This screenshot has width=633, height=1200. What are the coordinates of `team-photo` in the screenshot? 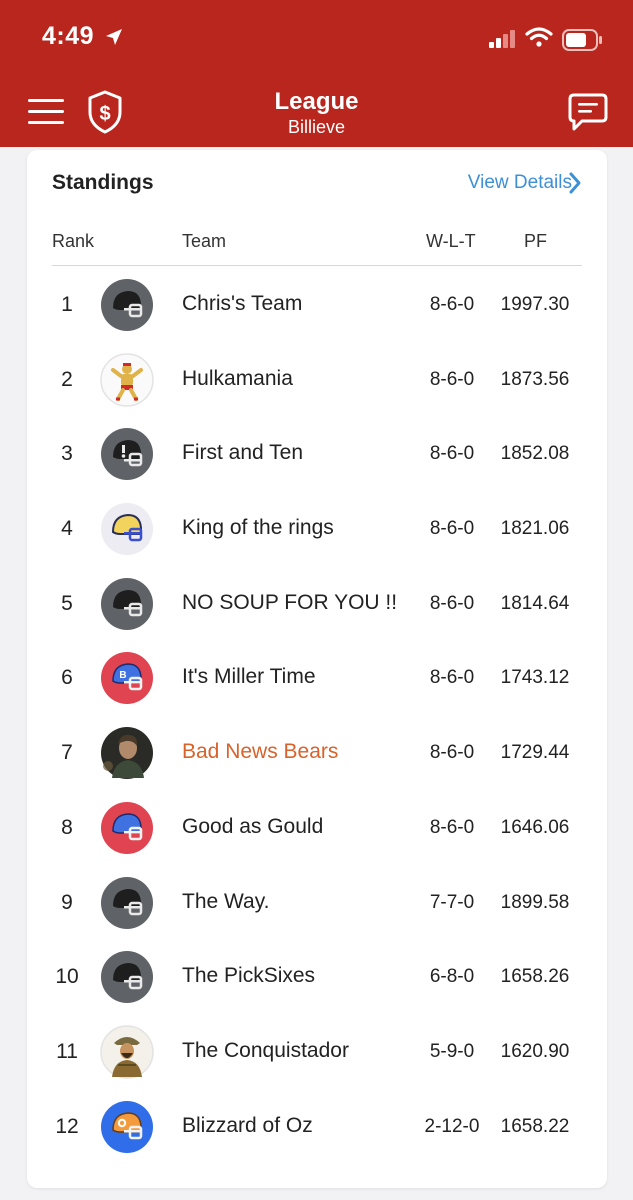 It's located at (127, 753).